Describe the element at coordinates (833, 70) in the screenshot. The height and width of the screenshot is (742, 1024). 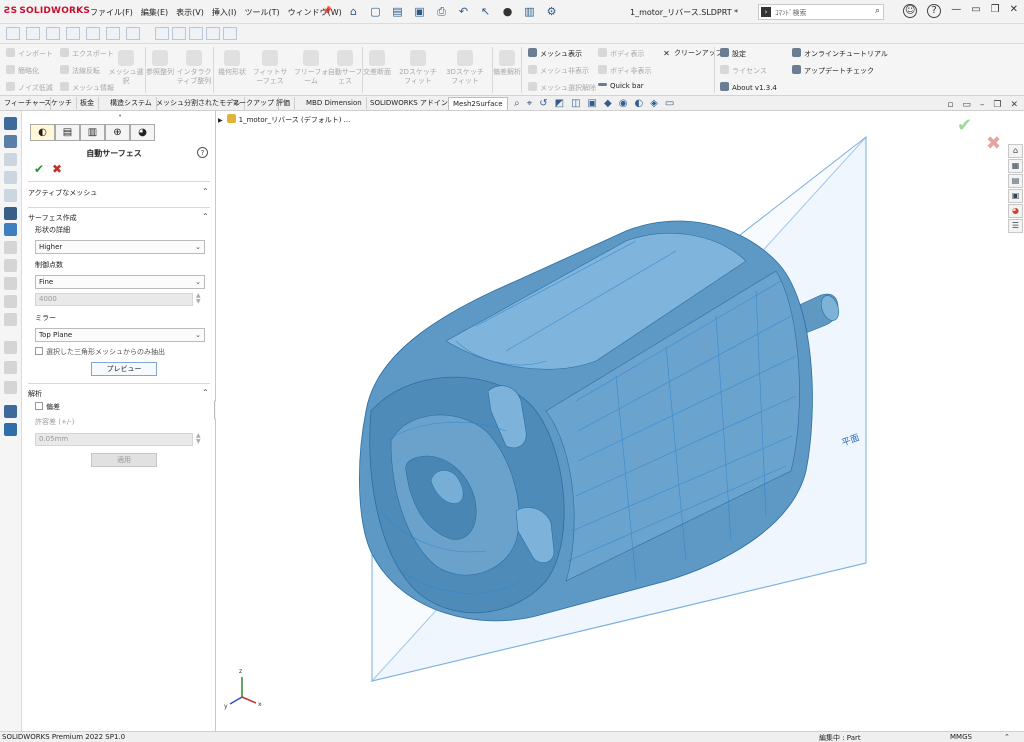
I see `update-check-button: アップデートチェック` at that location.